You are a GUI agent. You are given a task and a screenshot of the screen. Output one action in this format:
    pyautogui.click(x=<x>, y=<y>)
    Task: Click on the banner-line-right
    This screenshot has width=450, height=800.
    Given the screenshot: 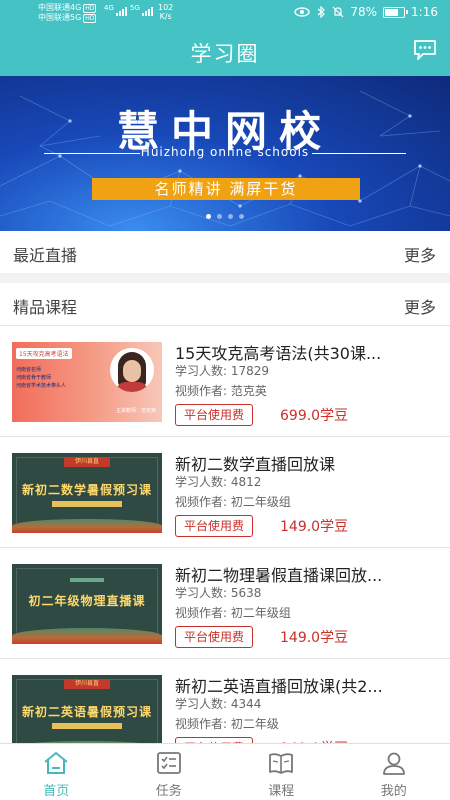 What is the action you would take?
    pyautogui.click(x=359, y=153)
    